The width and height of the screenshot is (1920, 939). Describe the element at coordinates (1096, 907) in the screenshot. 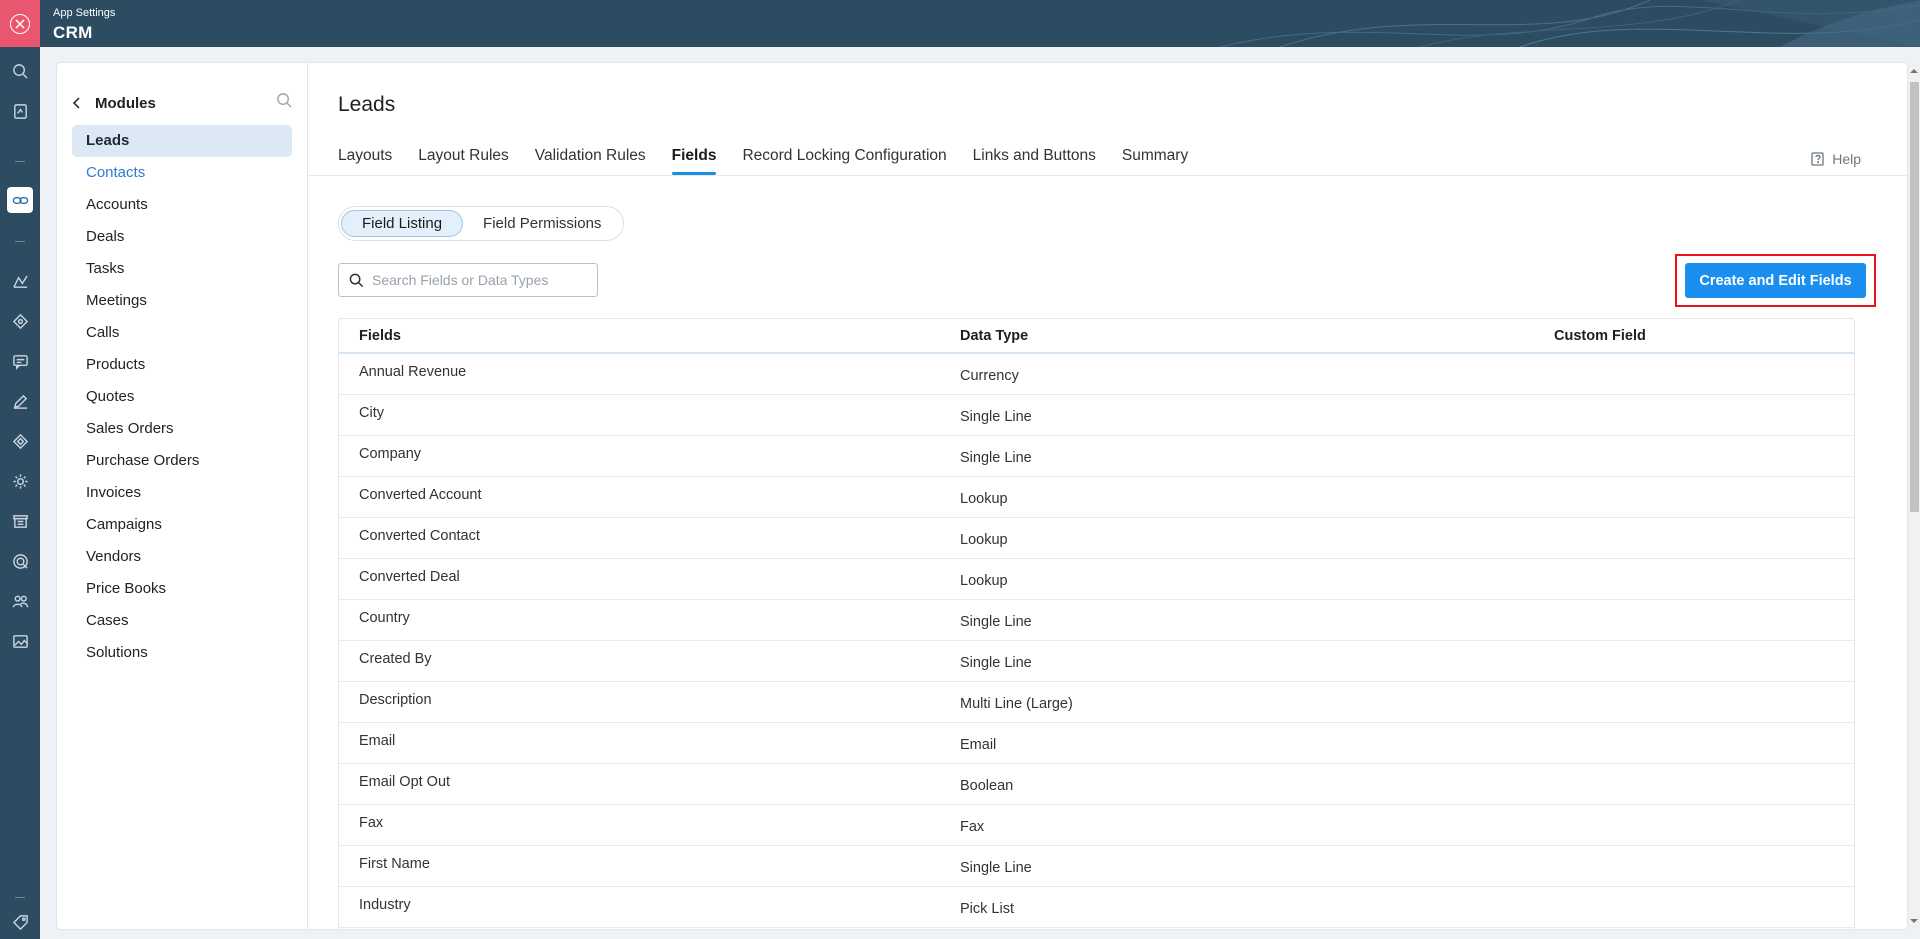

I see `table-row: Industry Pick List` at that location.